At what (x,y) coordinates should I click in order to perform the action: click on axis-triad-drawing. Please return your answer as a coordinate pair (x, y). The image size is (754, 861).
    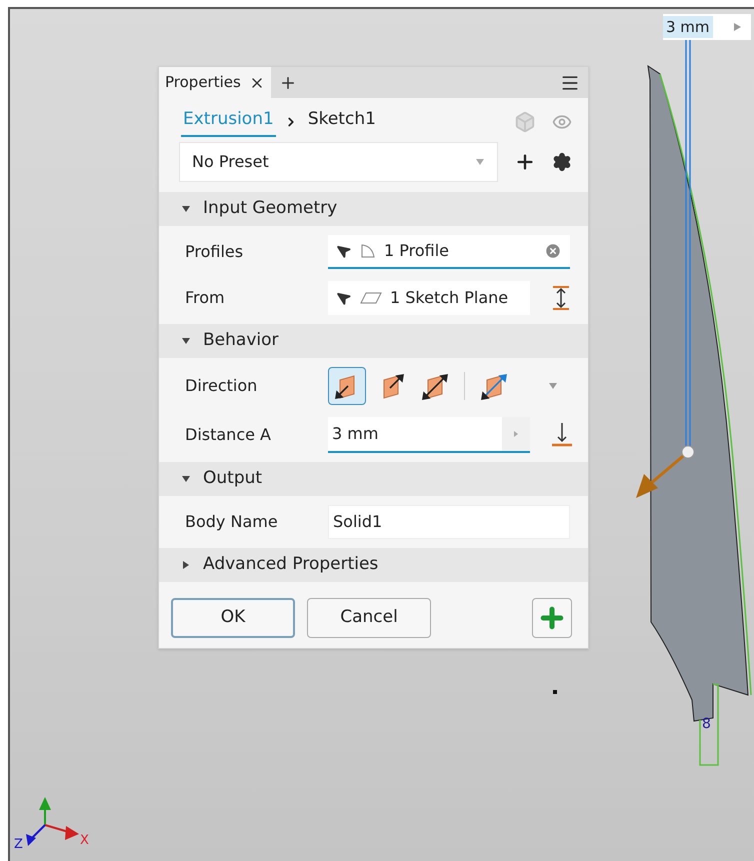
    Looking at the image, I should click on (52, 821).